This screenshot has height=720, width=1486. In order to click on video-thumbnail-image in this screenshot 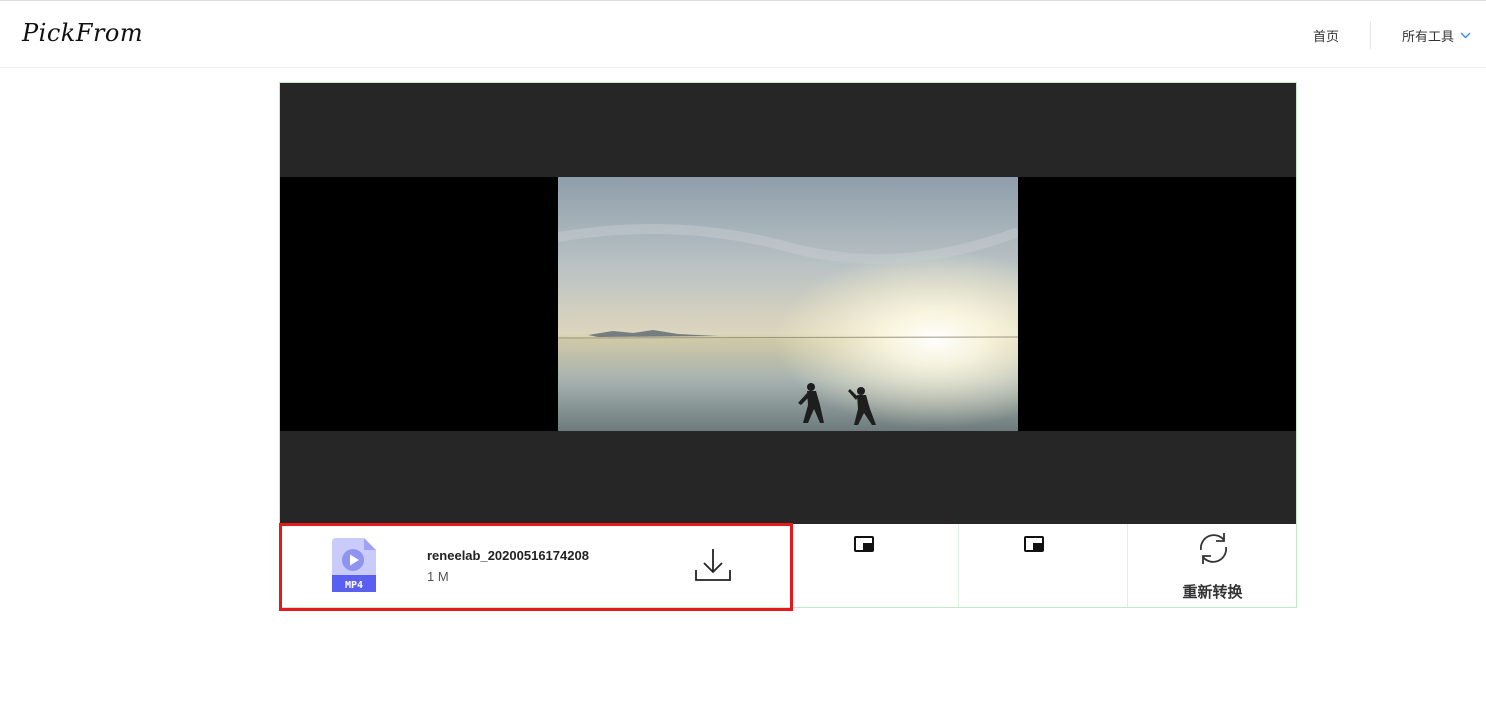, I will do `click(788, 304)`.